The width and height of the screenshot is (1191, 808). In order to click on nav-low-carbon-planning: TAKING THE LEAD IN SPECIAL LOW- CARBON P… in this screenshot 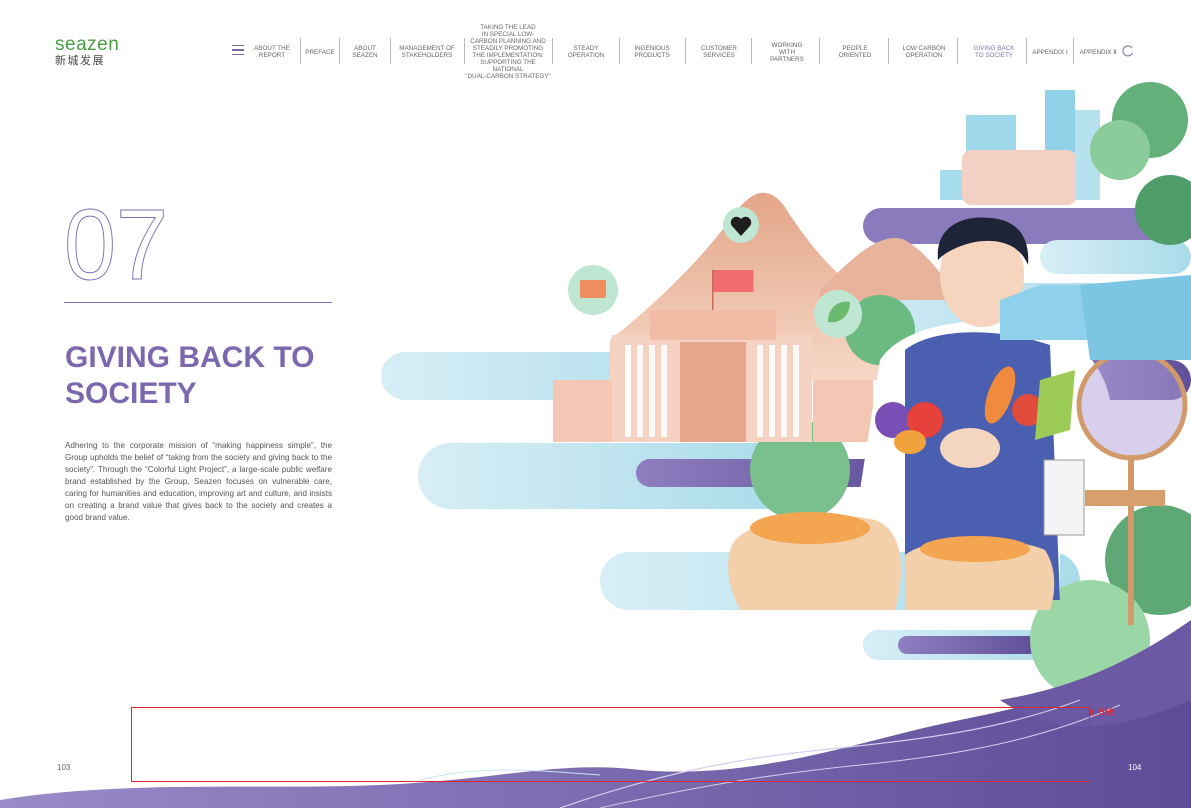, I will do `click(508, 52)`.